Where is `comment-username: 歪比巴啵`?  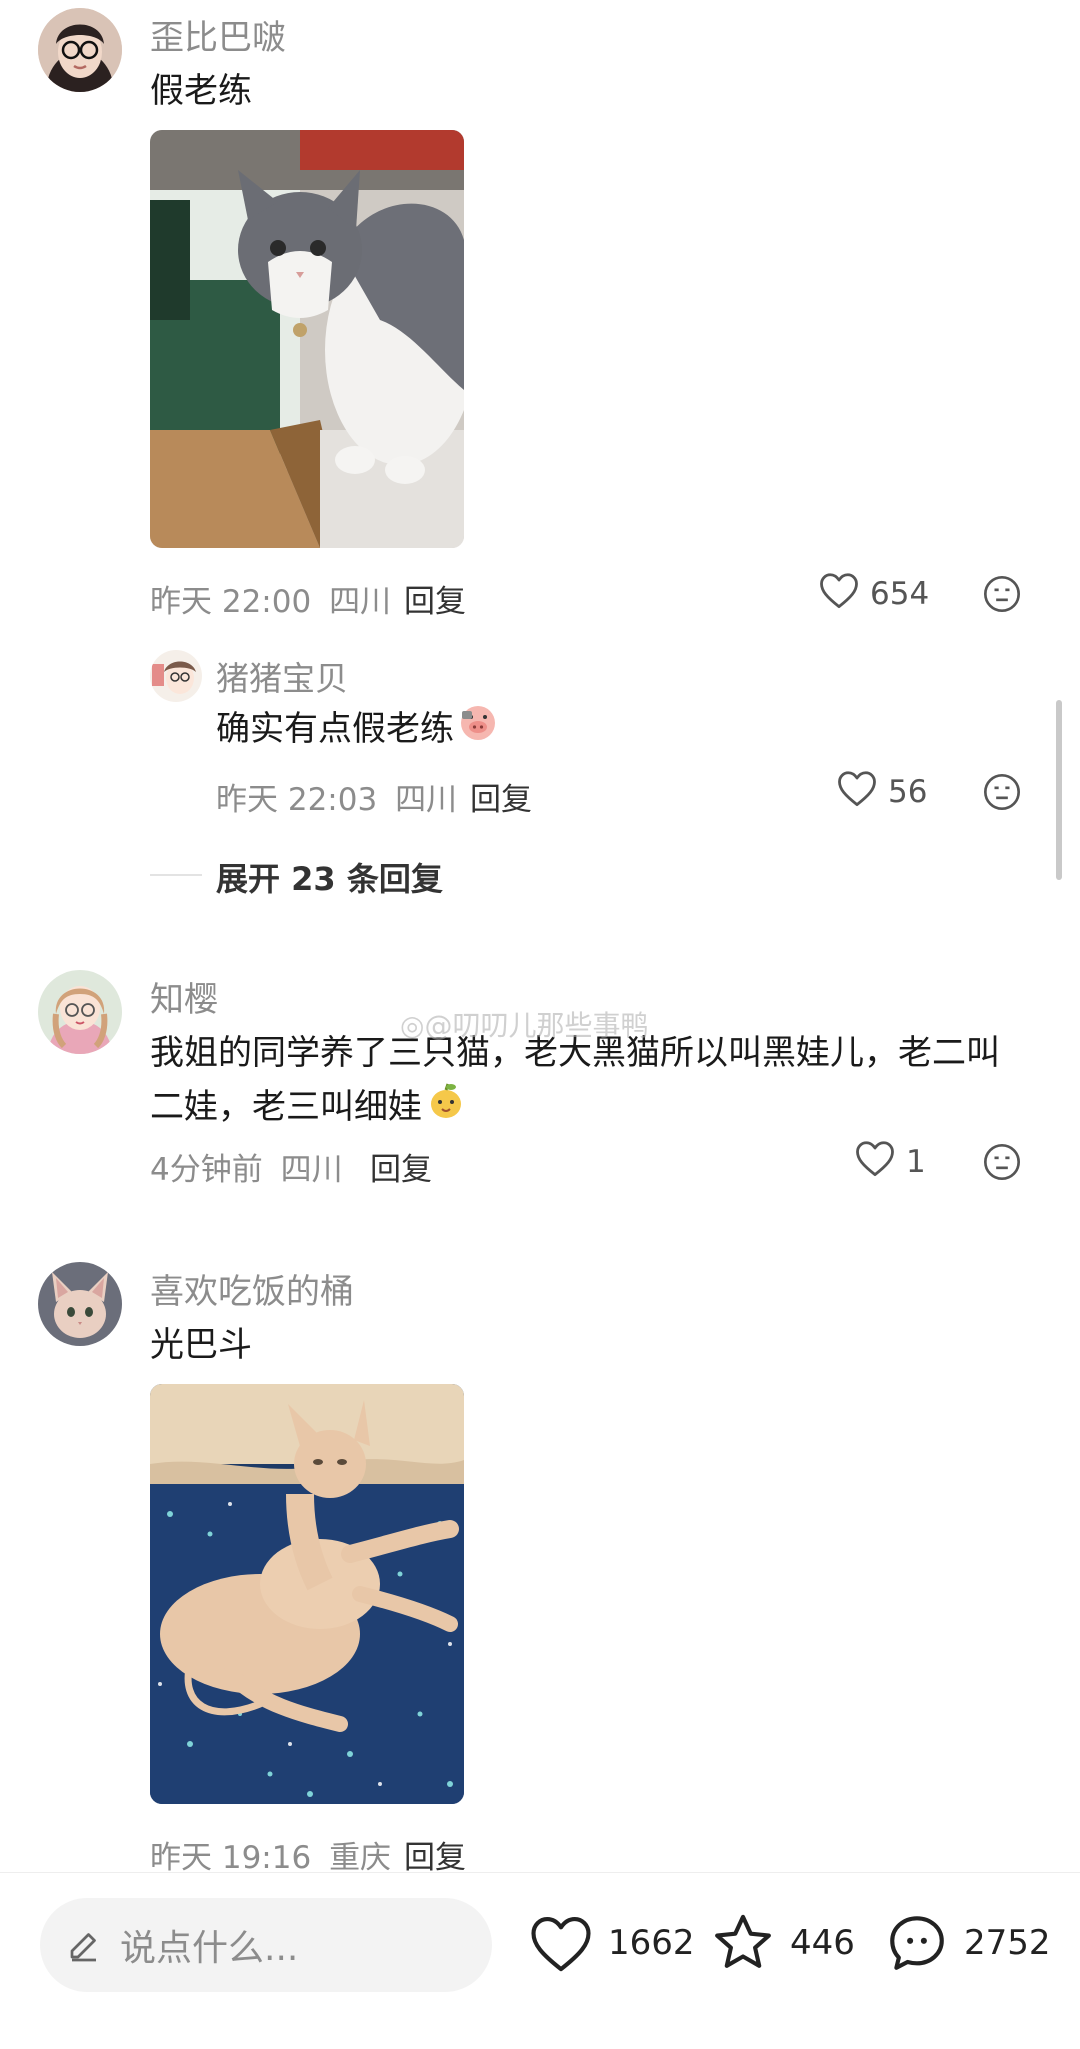 comment-username: 歪比巴啵 is located at coordinates (218, 34).